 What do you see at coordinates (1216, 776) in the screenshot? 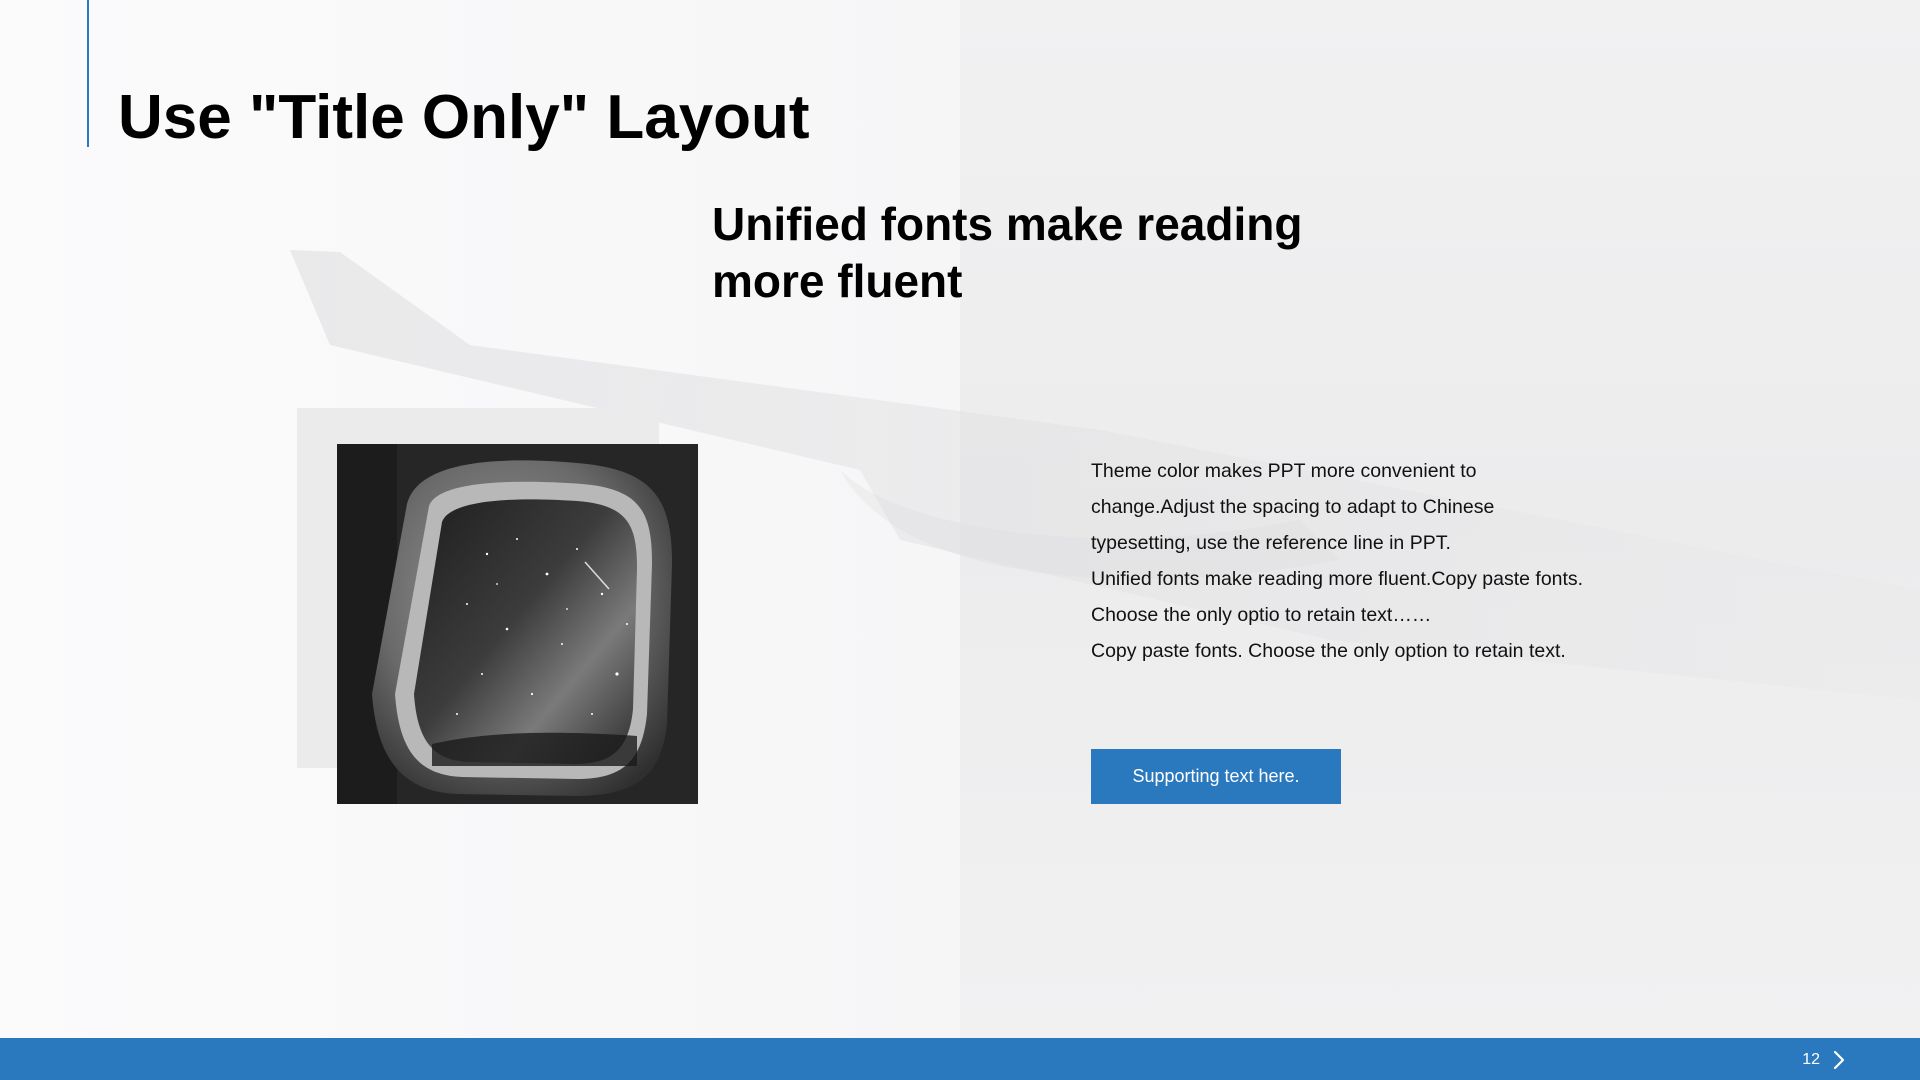
I see `supporting-text-button: Supporting text here.` at bounding box center [1216, 776].